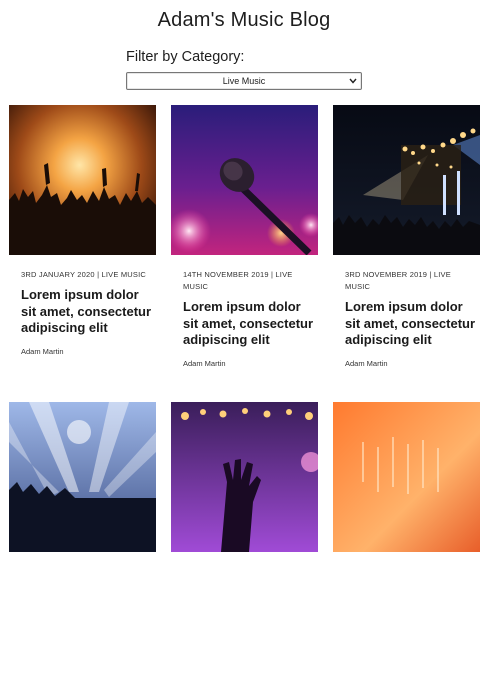 The height and width of the screenshot is (684, 488). I want to click on post-image-blue-lights, so click(82, 477).